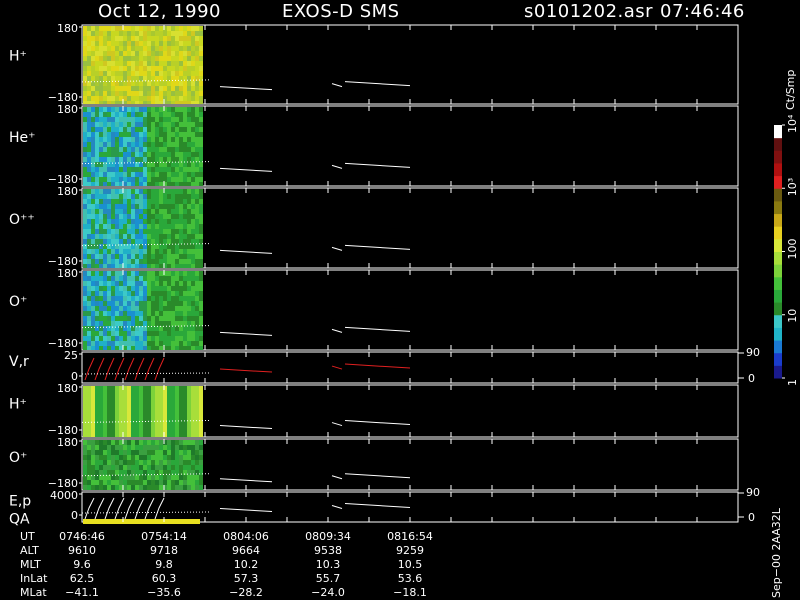 The width and height of the screenshot is (800, 600). Describe the element at coordinates (67, 109) in the screenshot. I see `y-axis-max: 180` at that location.